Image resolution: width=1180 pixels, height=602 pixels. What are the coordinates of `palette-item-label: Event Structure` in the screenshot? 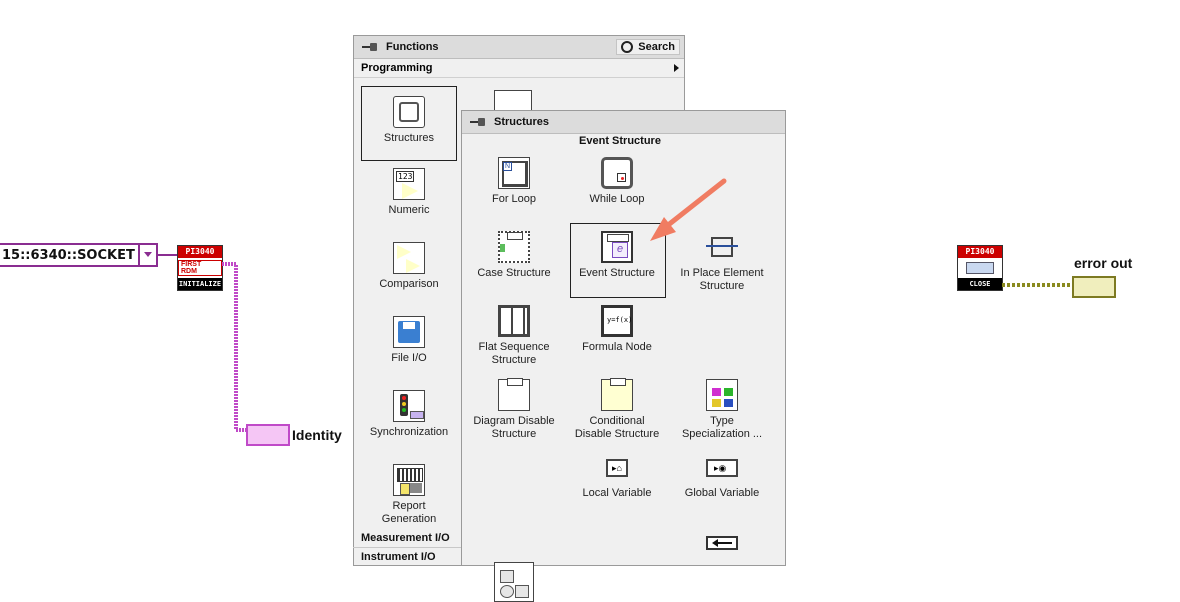 It's located at (617, 273).